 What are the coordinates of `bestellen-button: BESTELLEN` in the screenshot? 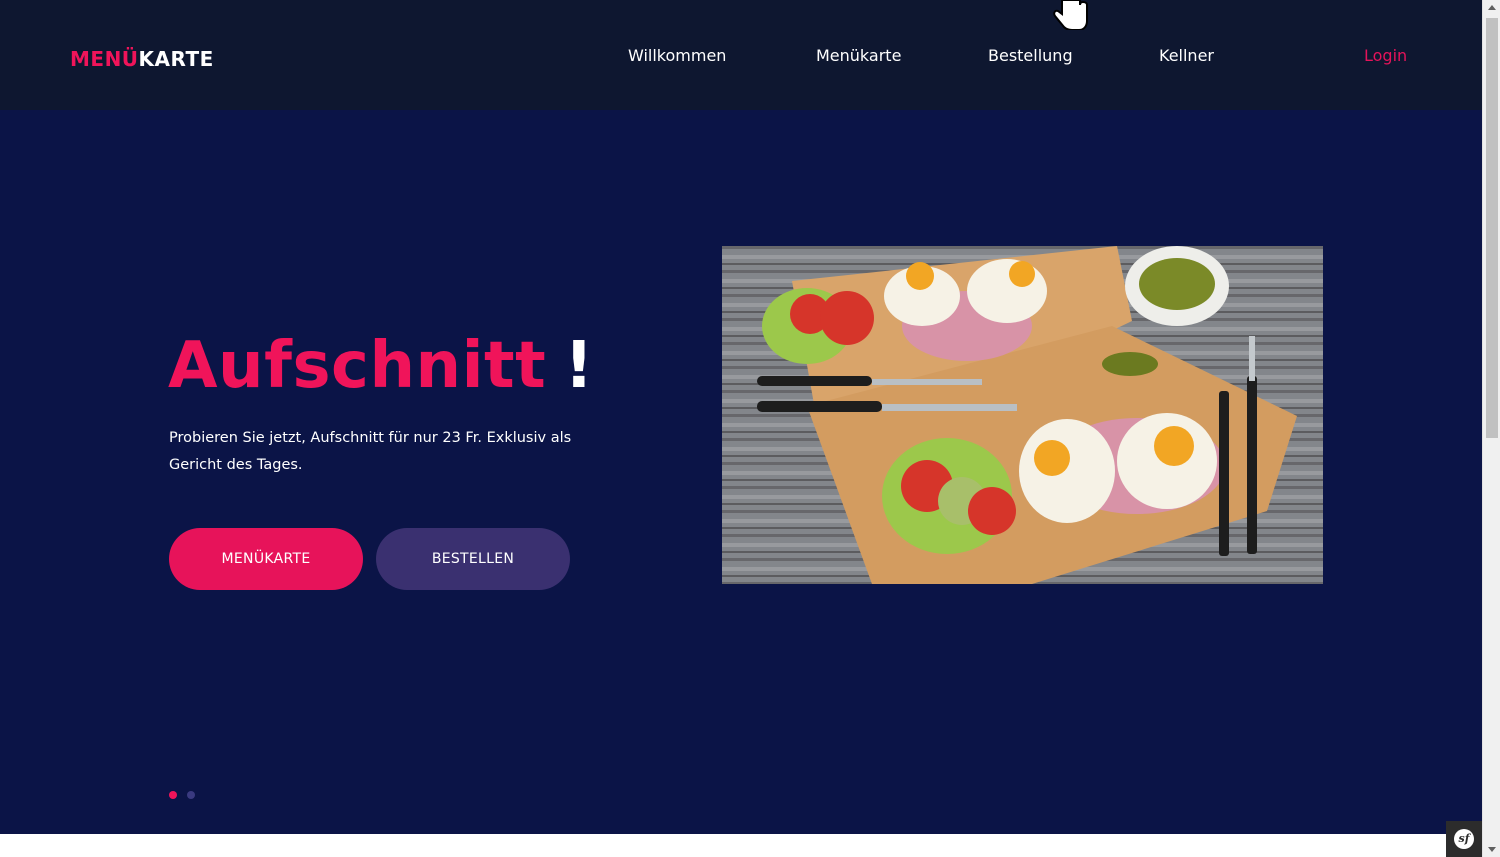 It's located at (473, 559).